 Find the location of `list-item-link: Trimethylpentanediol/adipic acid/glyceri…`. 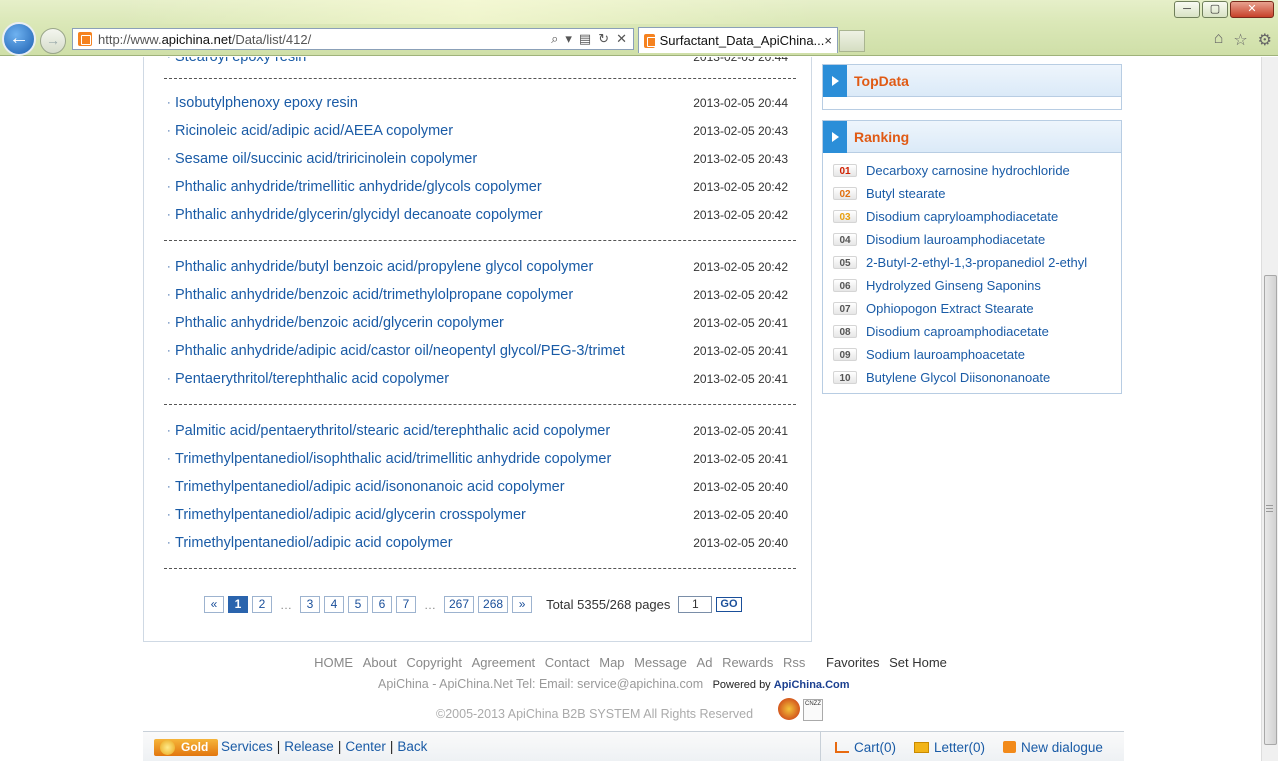

list-item-link: Trimethylpentanediol/adipic acid/glyceri… is located at coordinates (350, 515).